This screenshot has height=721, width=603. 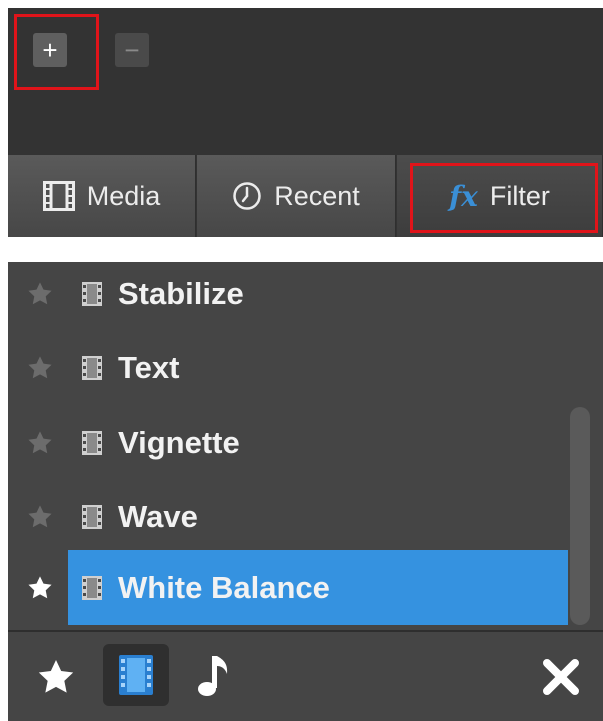 What do you see at coordinates (504, 198) in the screenshot?
I see `filter-tab-highlight` at bounding box center [504, 198].